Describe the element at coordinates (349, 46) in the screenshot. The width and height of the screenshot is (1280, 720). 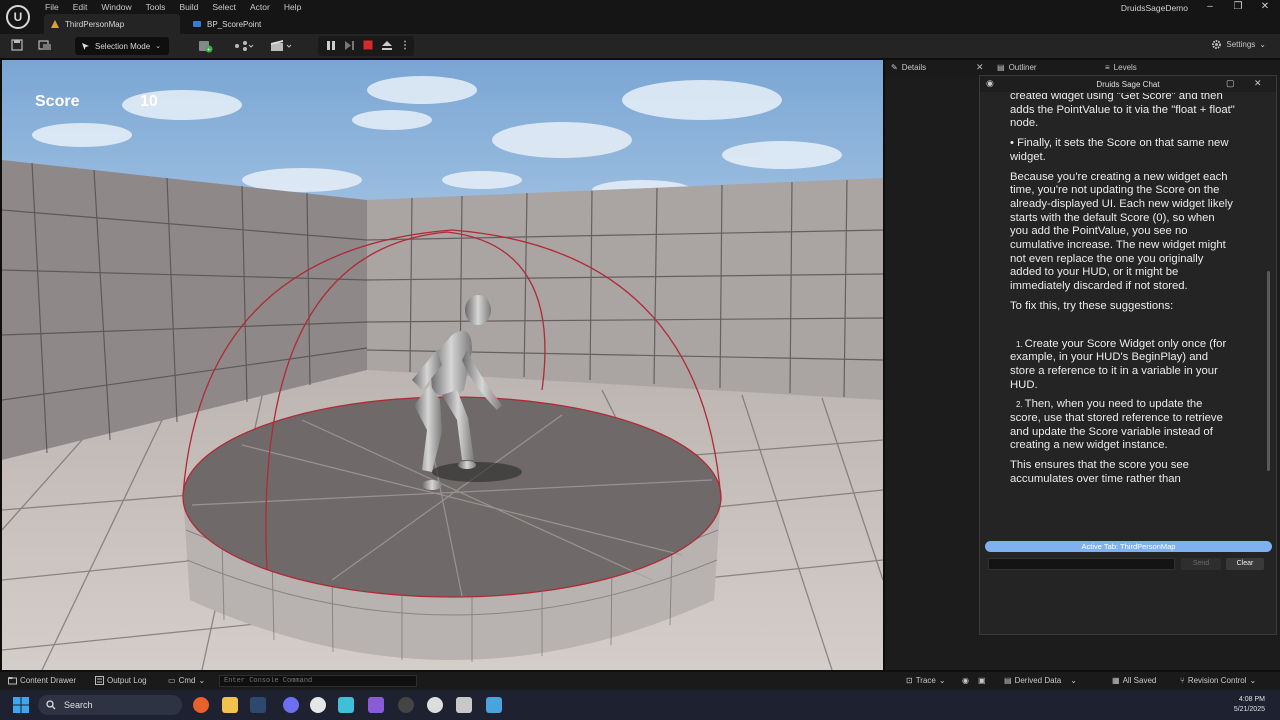
I see `skip-frame-icon` at that location.